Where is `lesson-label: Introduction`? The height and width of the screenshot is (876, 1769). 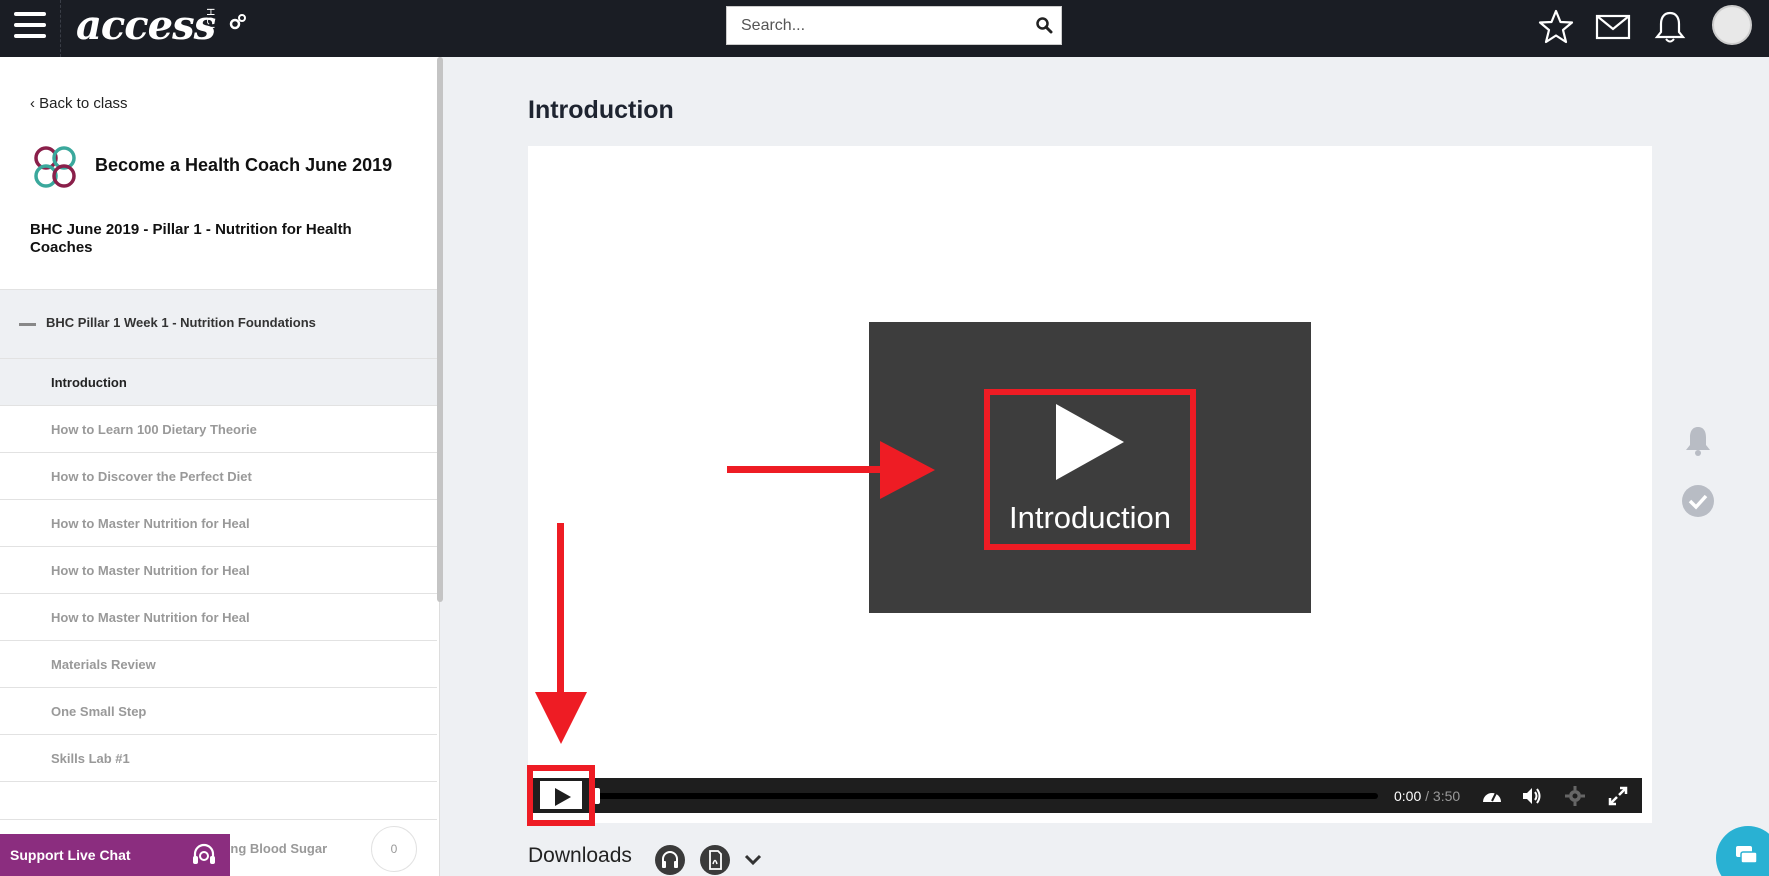
lesson-label: Introduction is located at coordinates (89, 382).